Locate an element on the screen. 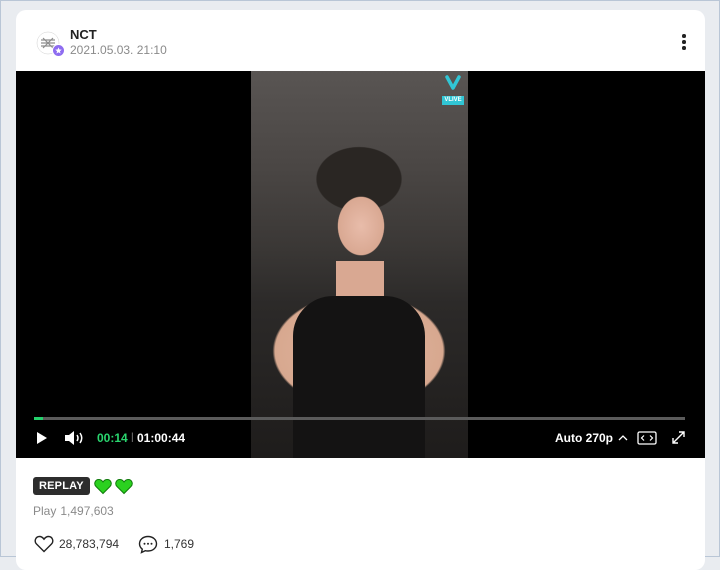  likes-count: 28,783,794 is located at coordinates (89, 544).